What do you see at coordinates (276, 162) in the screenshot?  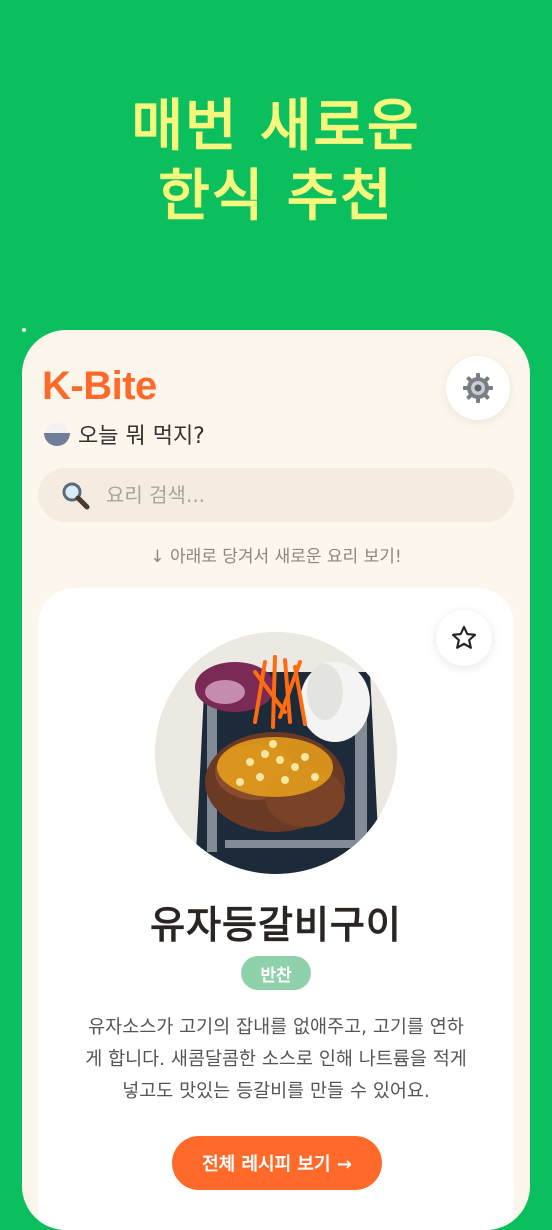 I see `promo-headline: 매번 새로운 한식 추천` at bounding box center [276, 162].